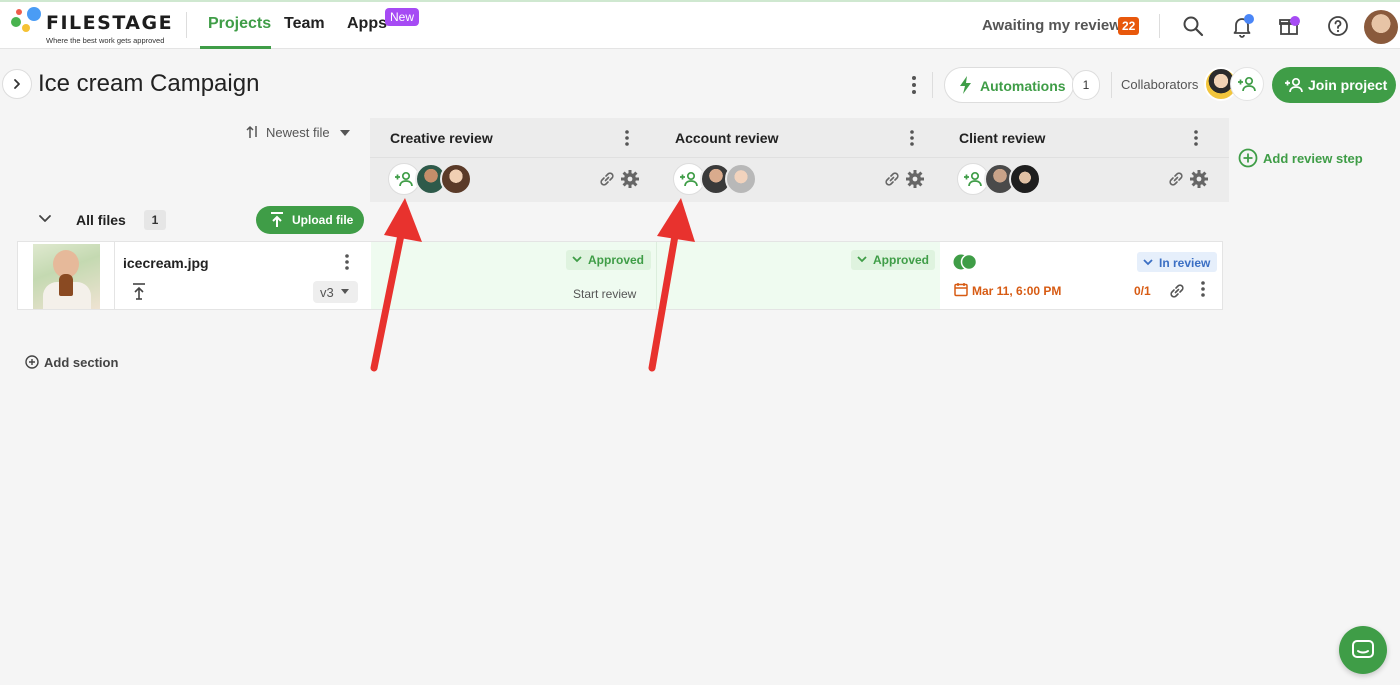 This screenshot has height=685, width=1400. Describe the element at coordinates (932, 85) in the screenshot. I see `header-divider` at that location.